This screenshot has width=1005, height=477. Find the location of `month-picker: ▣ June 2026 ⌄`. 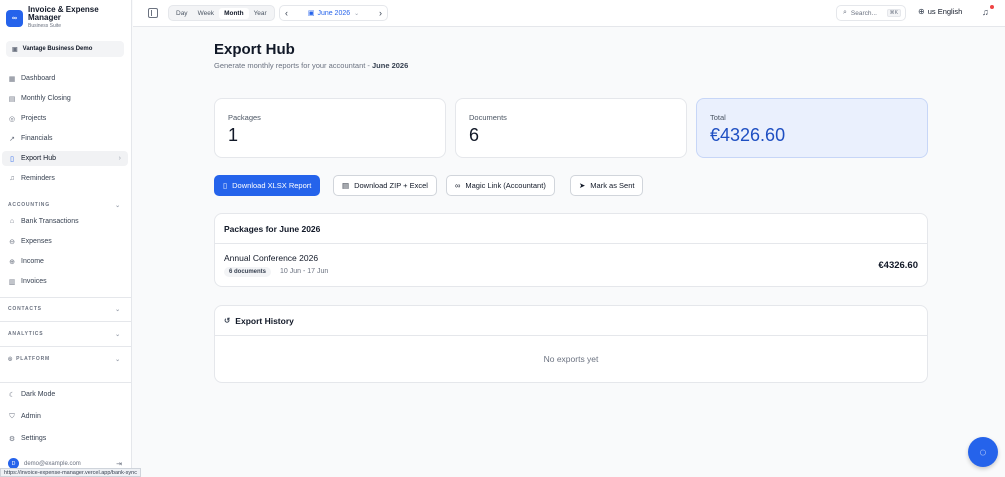

month-picker: ▣ June 2026 ⌄ is located at coordinates (333, 13).